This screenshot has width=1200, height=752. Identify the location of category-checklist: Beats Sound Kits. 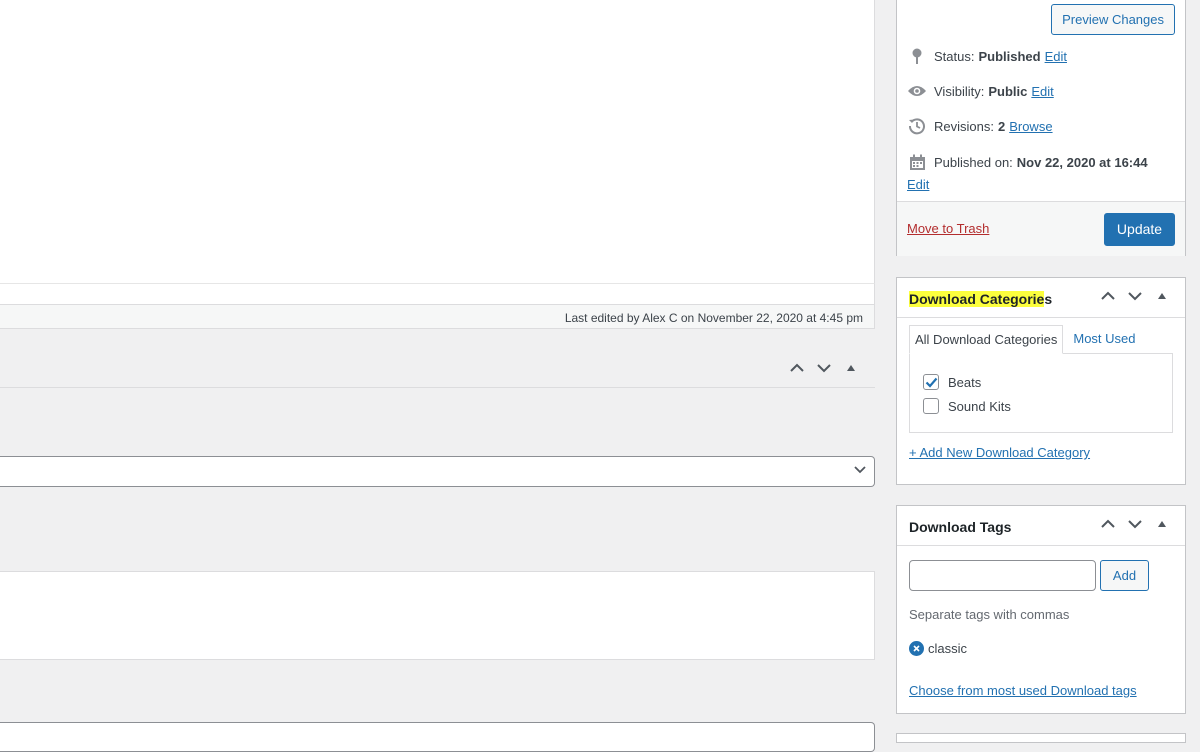
(1041, 393).